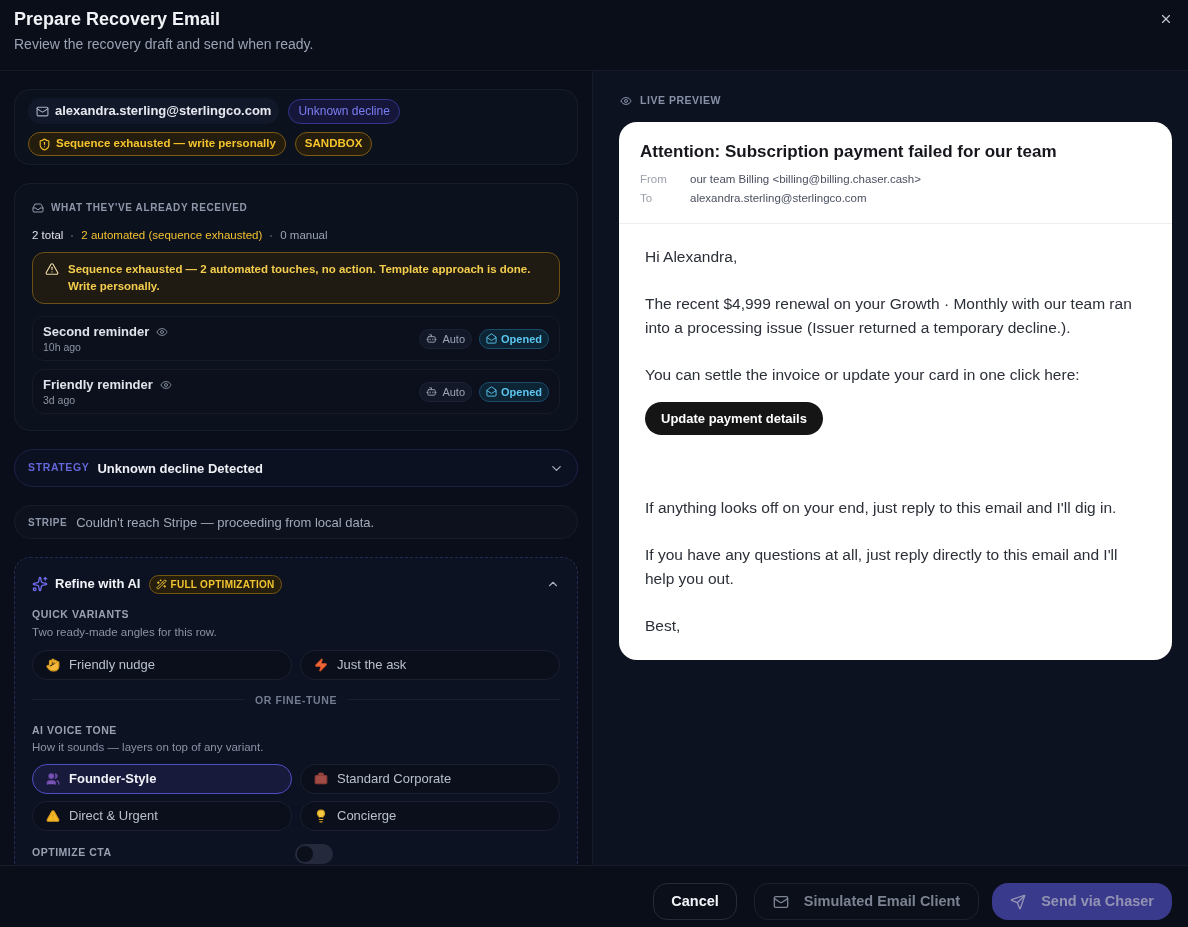  What do you see at coordinates (60, 400) in the screenshot?
I see `sent-time: 3d ago` at bounding box center [60, 400].